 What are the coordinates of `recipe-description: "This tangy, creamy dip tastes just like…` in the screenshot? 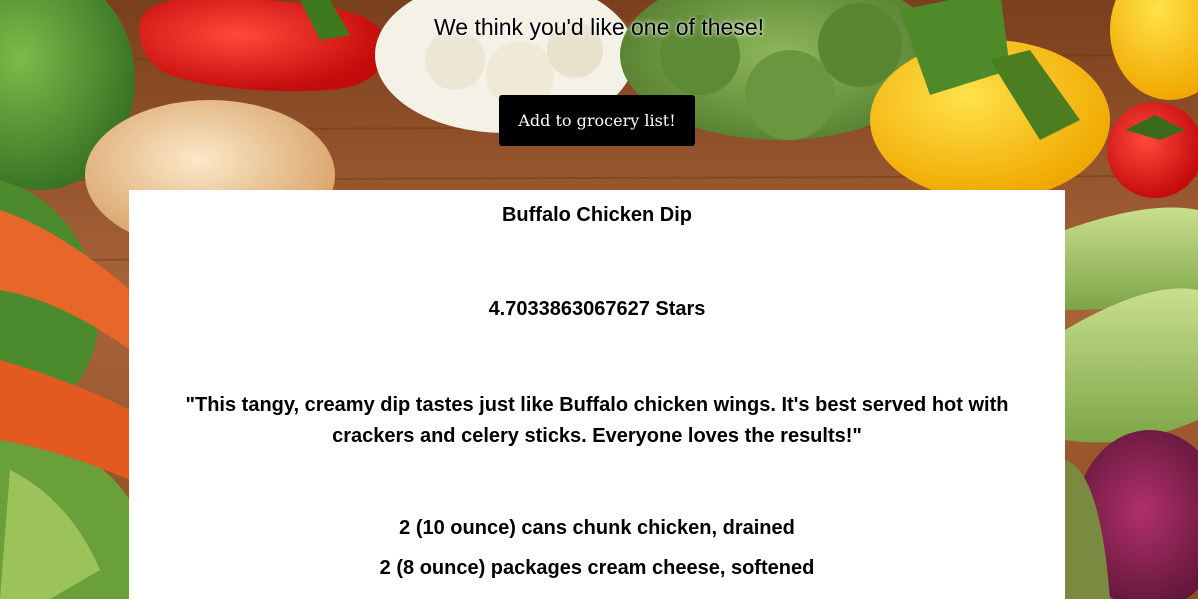 It's located at (597, 420).